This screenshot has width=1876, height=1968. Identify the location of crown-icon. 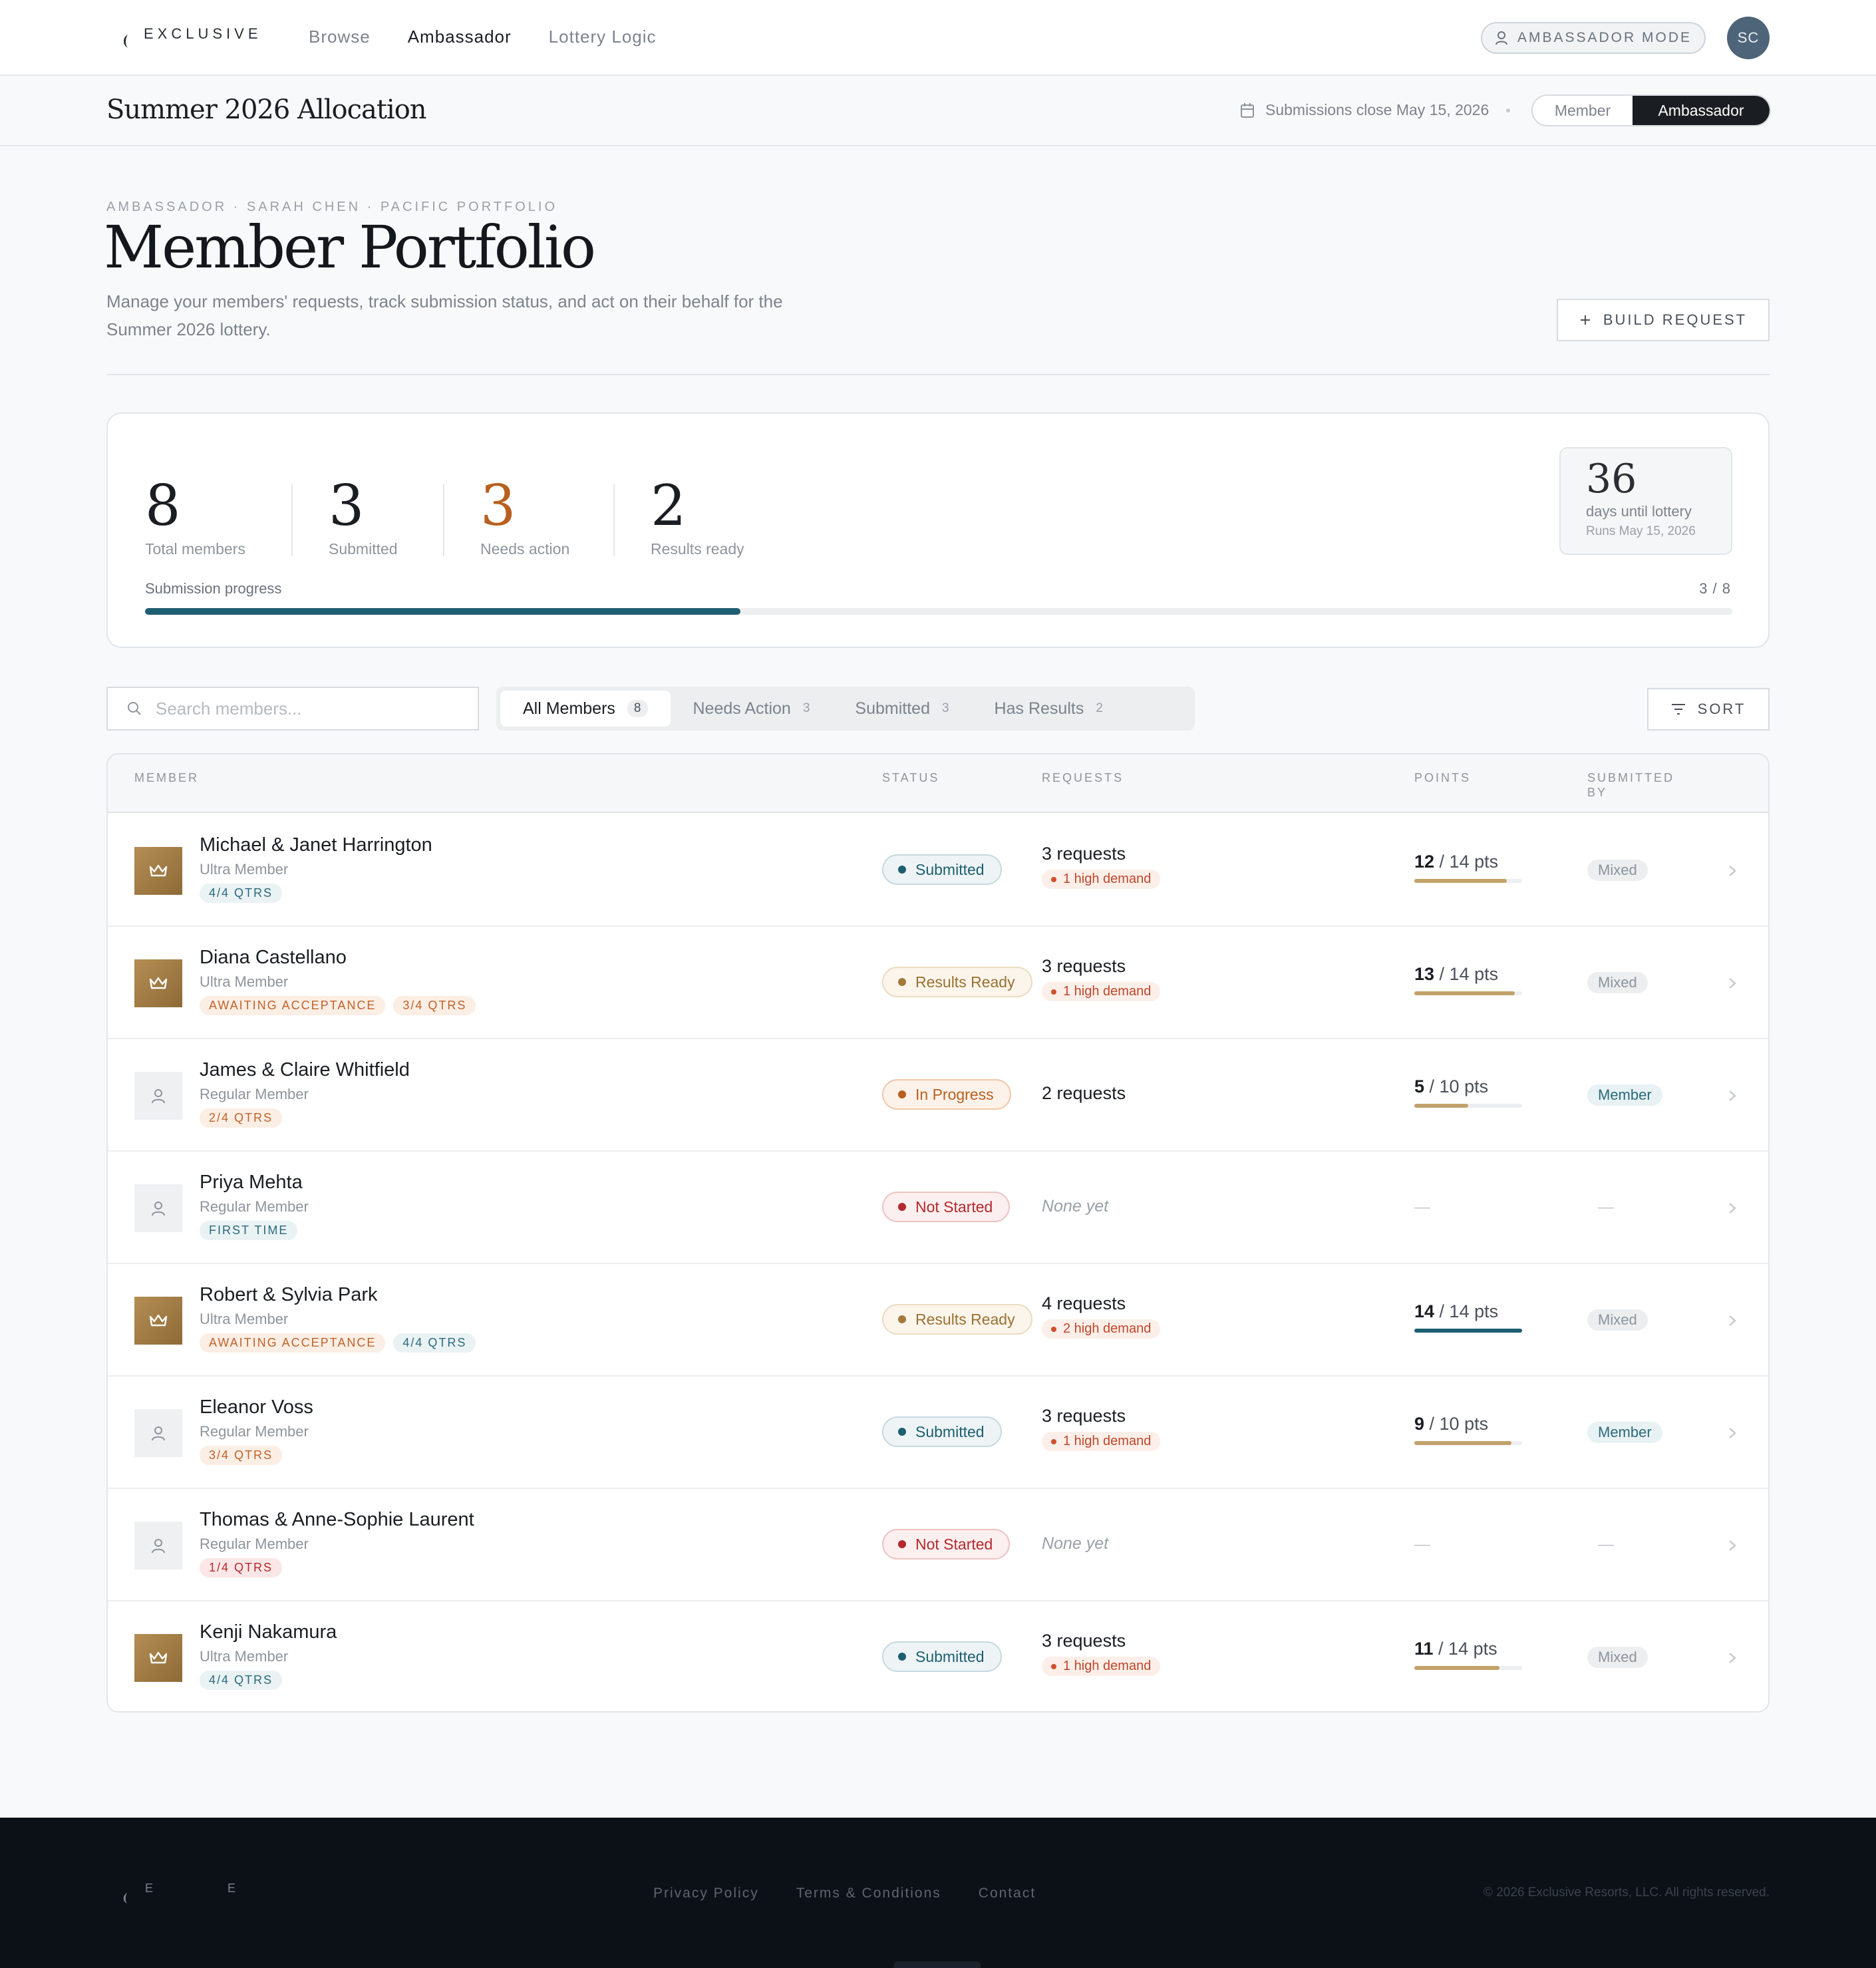
(158, 1320).